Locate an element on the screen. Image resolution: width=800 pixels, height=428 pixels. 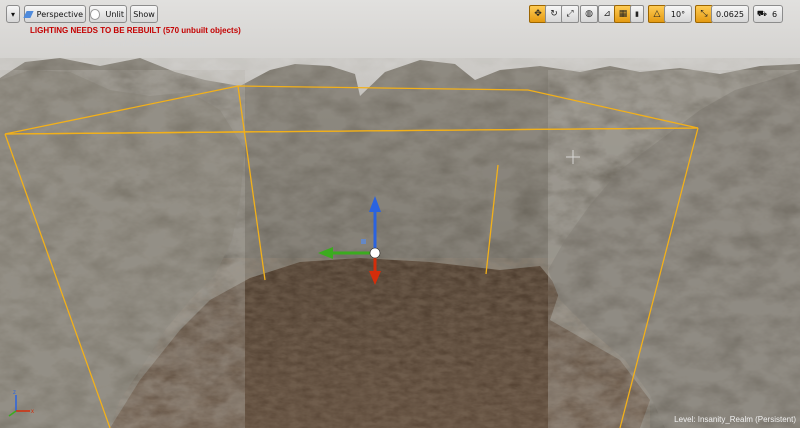
show-button: Show is located at coordinates (144, 14).